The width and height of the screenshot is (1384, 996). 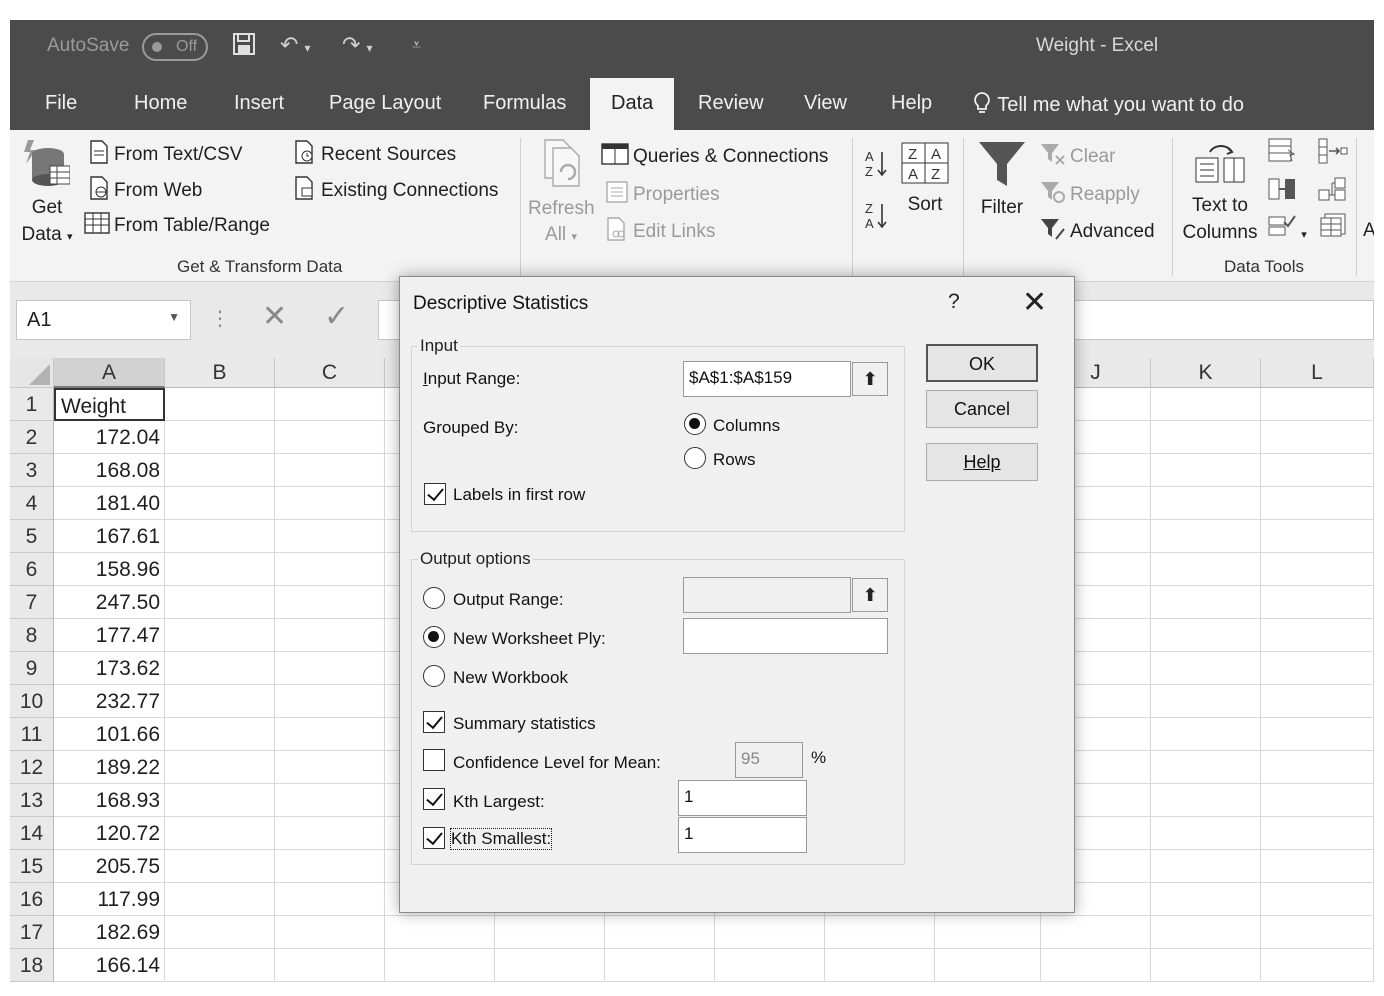 I want to click on data-cell: 177.47, so click(x=109, y=635).